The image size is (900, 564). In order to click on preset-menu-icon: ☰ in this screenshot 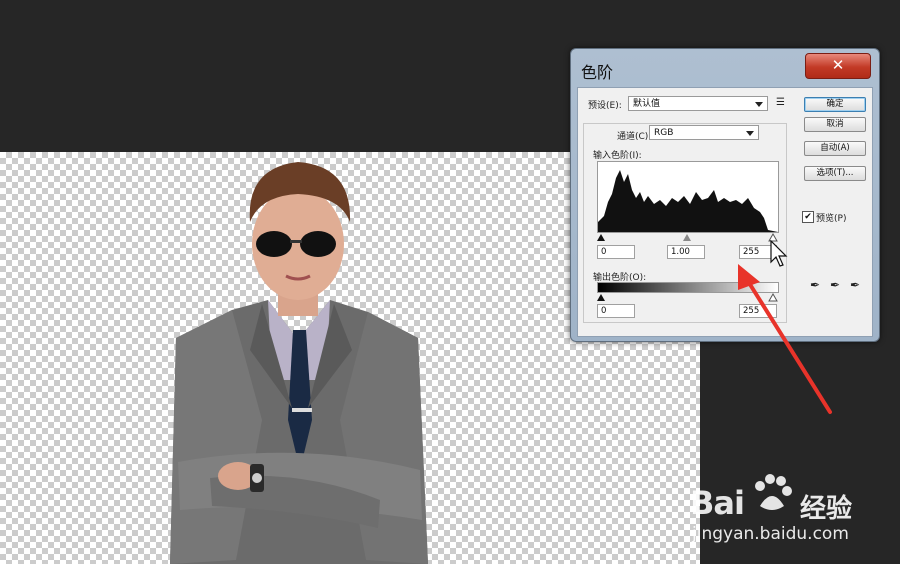, I will do `click(780, 102)`.